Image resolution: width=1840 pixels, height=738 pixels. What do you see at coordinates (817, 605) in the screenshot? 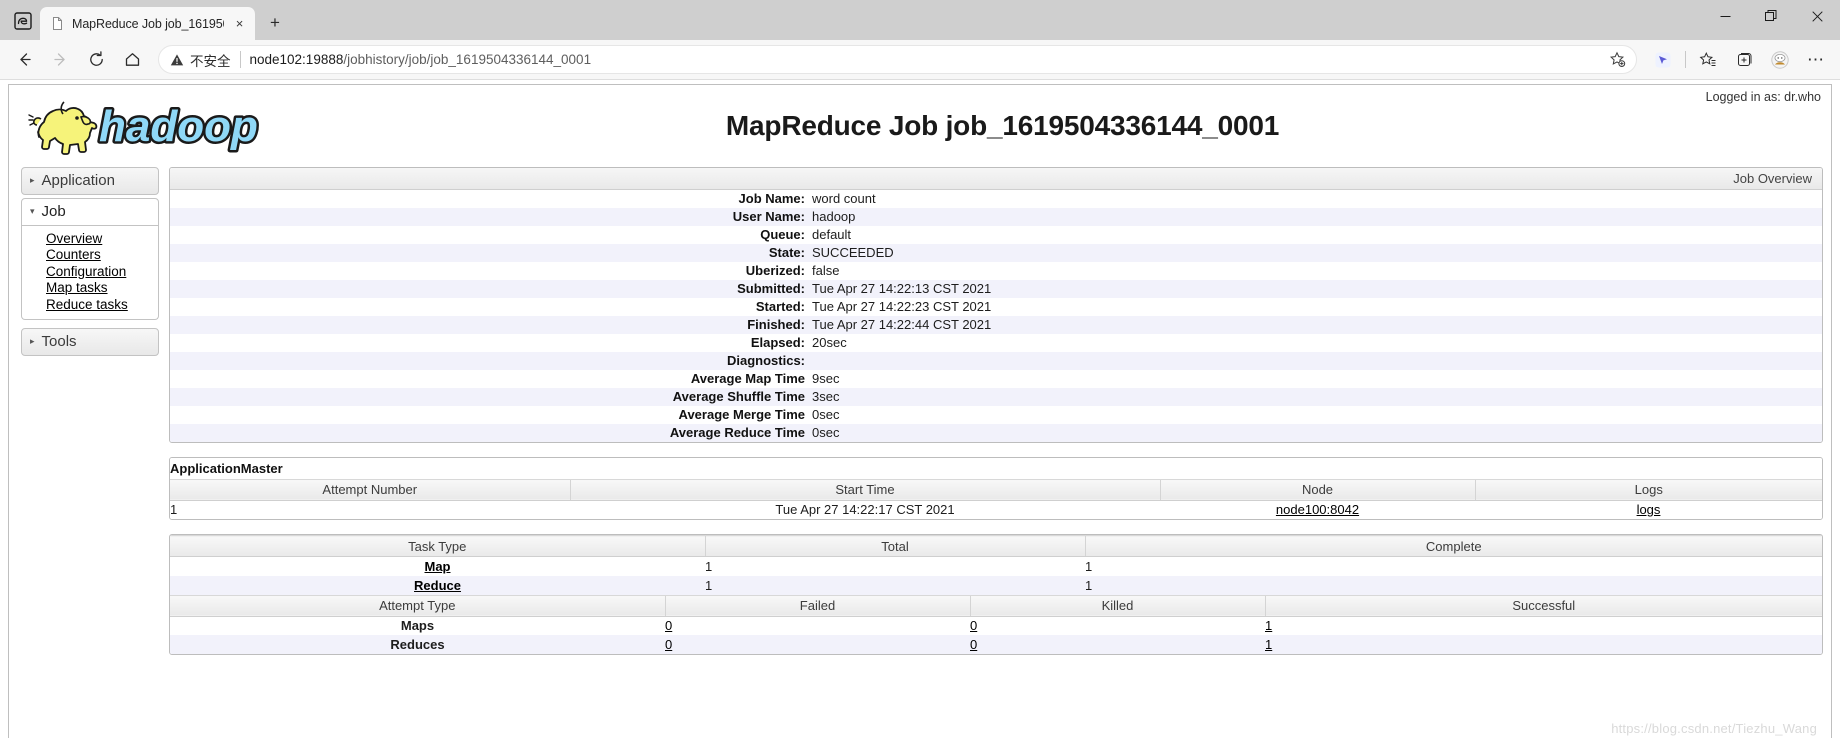
I see `column-header-failed: Failed` at bounding box center [817, 605].